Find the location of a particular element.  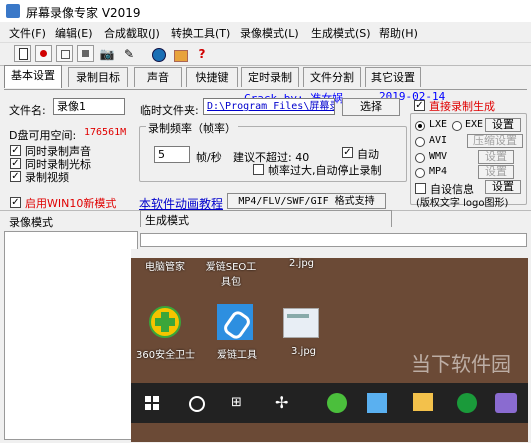

fps-unit: 帧/秒 is located at coordinates (209, 157).